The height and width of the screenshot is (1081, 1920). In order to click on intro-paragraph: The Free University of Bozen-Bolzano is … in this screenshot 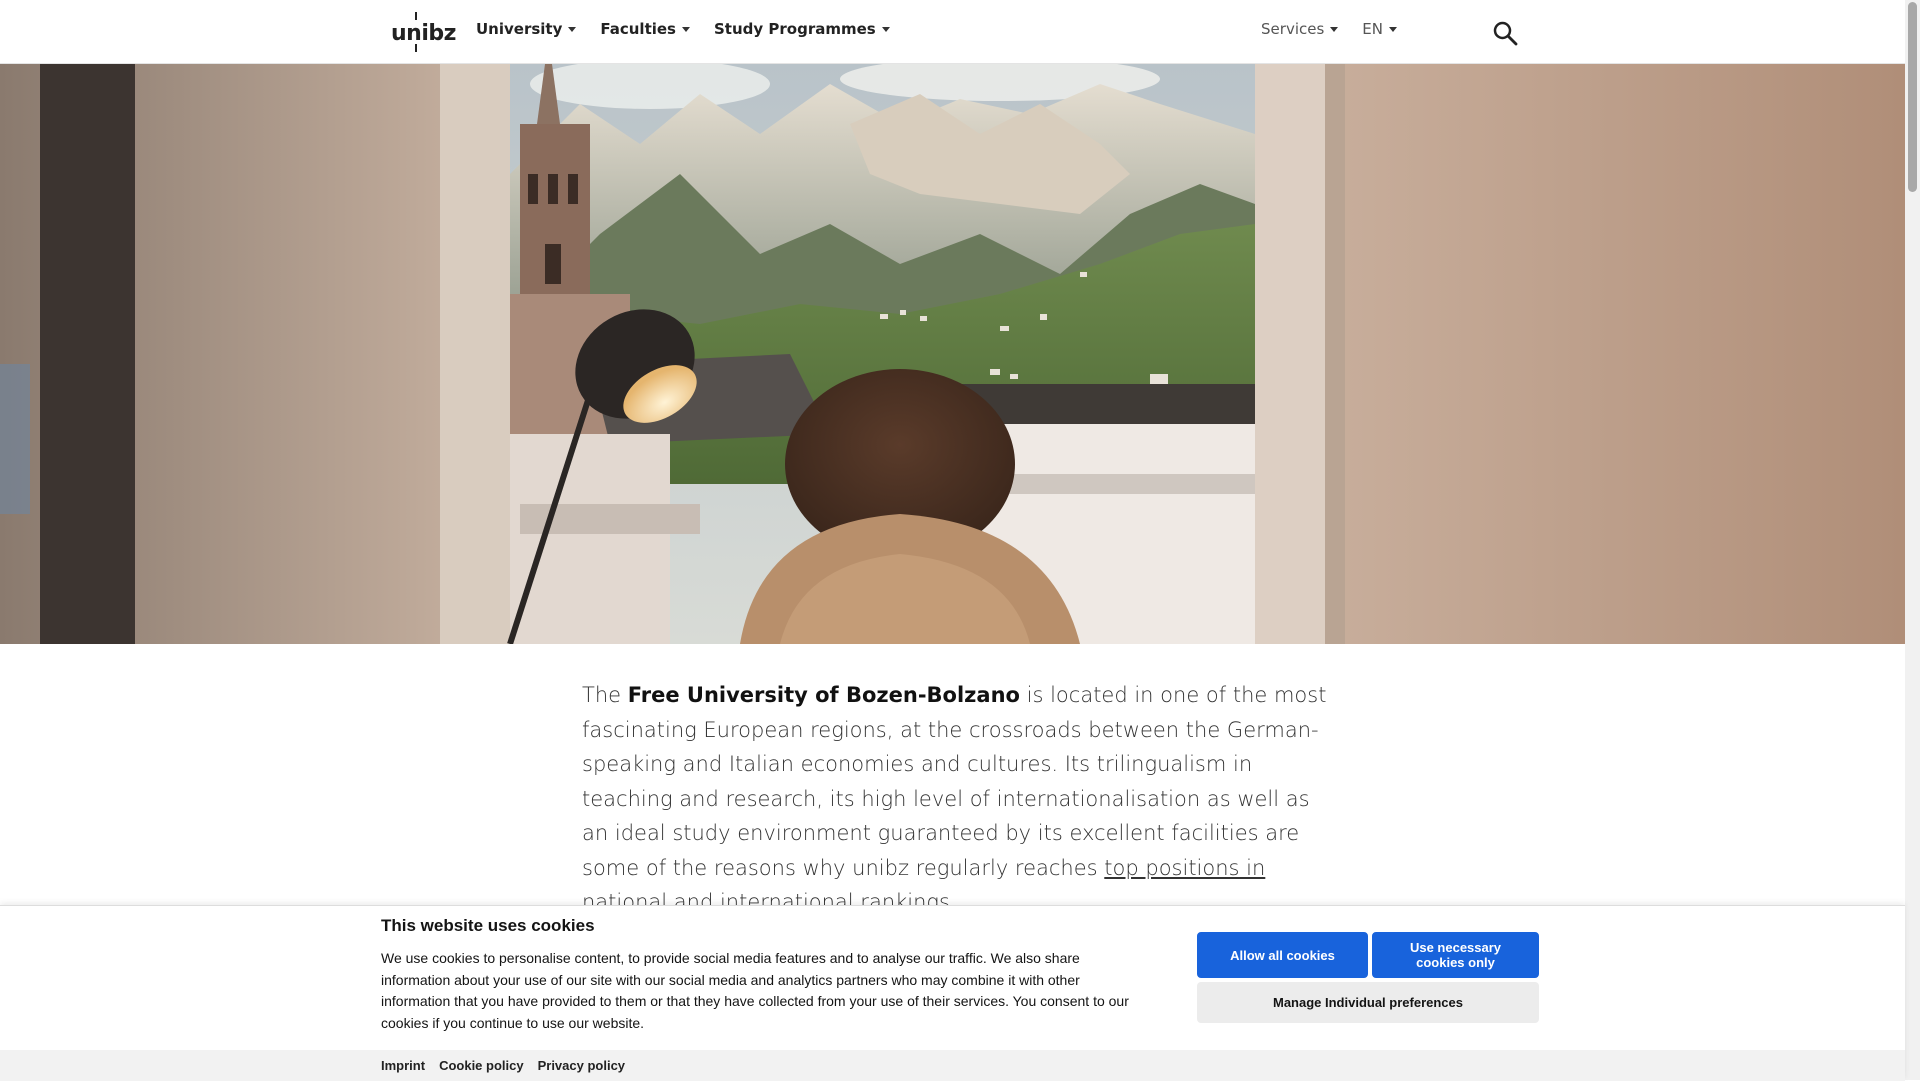, I will do `click(957, 799)`.